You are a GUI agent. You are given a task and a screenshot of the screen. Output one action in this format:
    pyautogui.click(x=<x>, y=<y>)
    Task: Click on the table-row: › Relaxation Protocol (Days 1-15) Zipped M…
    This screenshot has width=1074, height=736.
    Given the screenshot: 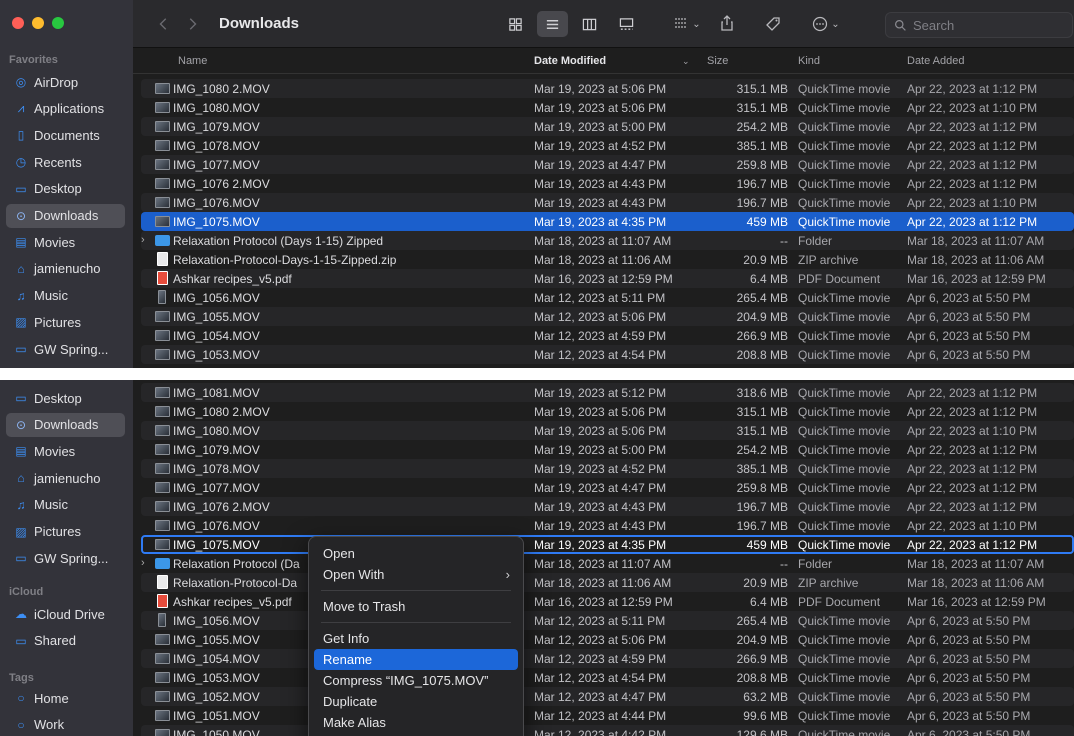 What is the action you would take?
    pyautogui.click(x=607, y=240)
    